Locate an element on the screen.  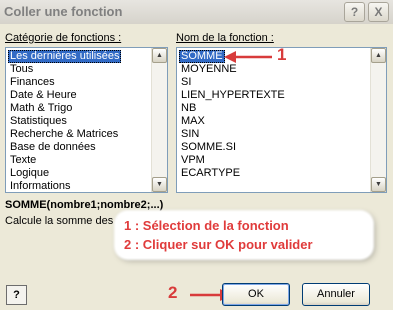
annotation-marker-2: 2 is located at coordinates (173, 292).